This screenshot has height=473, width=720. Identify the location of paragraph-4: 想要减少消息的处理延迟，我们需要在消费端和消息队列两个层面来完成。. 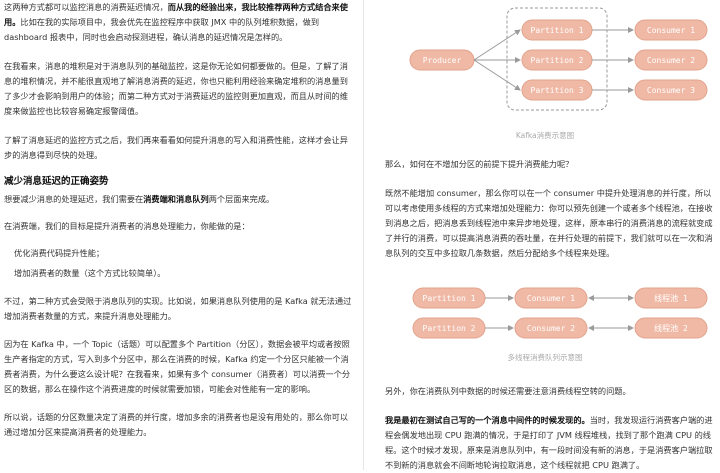
(139, 199).